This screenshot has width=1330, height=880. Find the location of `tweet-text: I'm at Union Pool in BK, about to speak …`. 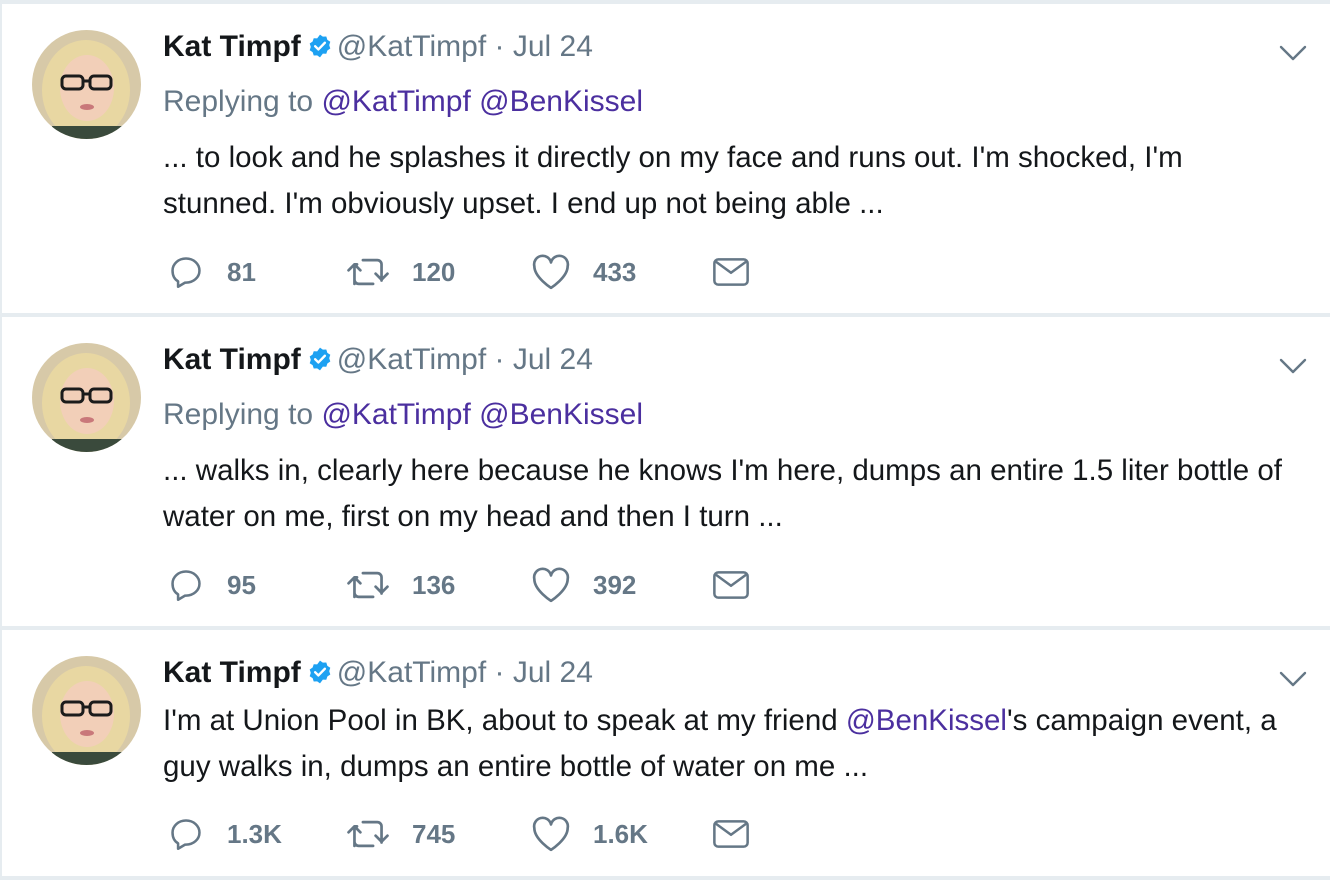

tweet-text: I'm at Union Pool in BK, about to speak … is located at coordinates (733, 744).